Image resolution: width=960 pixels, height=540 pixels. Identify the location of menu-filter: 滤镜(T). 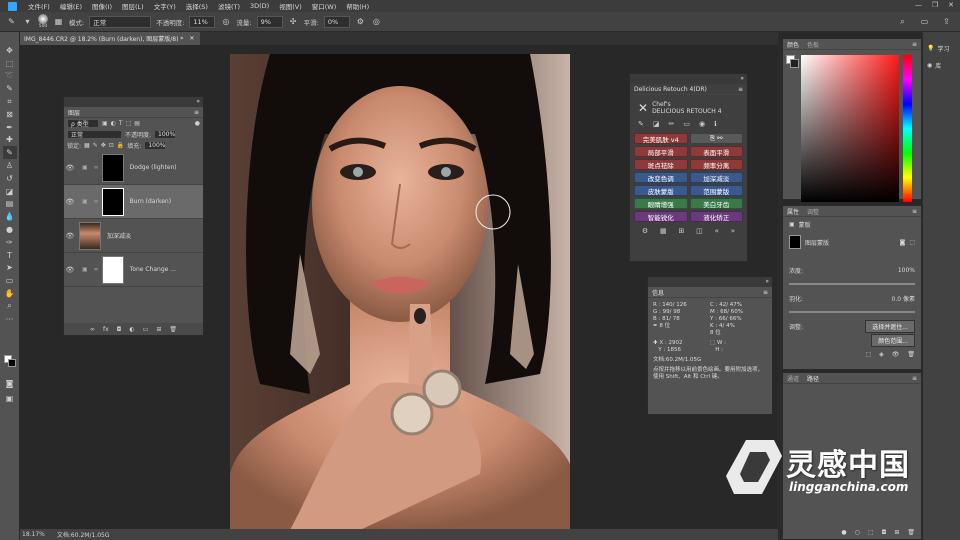
(229, 6).